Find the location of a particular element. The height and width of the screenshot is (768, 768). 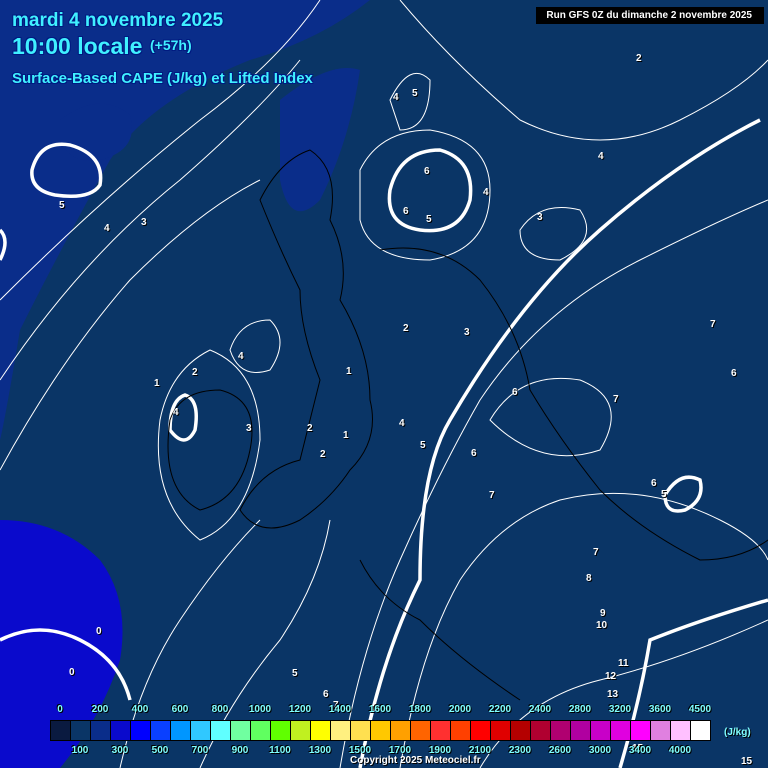

legend-tick-label: 2300 is located at coordinates (520, 750).